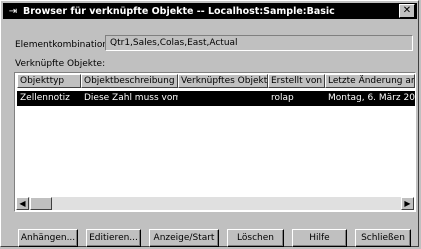  I want to click on column-header-created-by: Erstellt von, so click(296, 81).